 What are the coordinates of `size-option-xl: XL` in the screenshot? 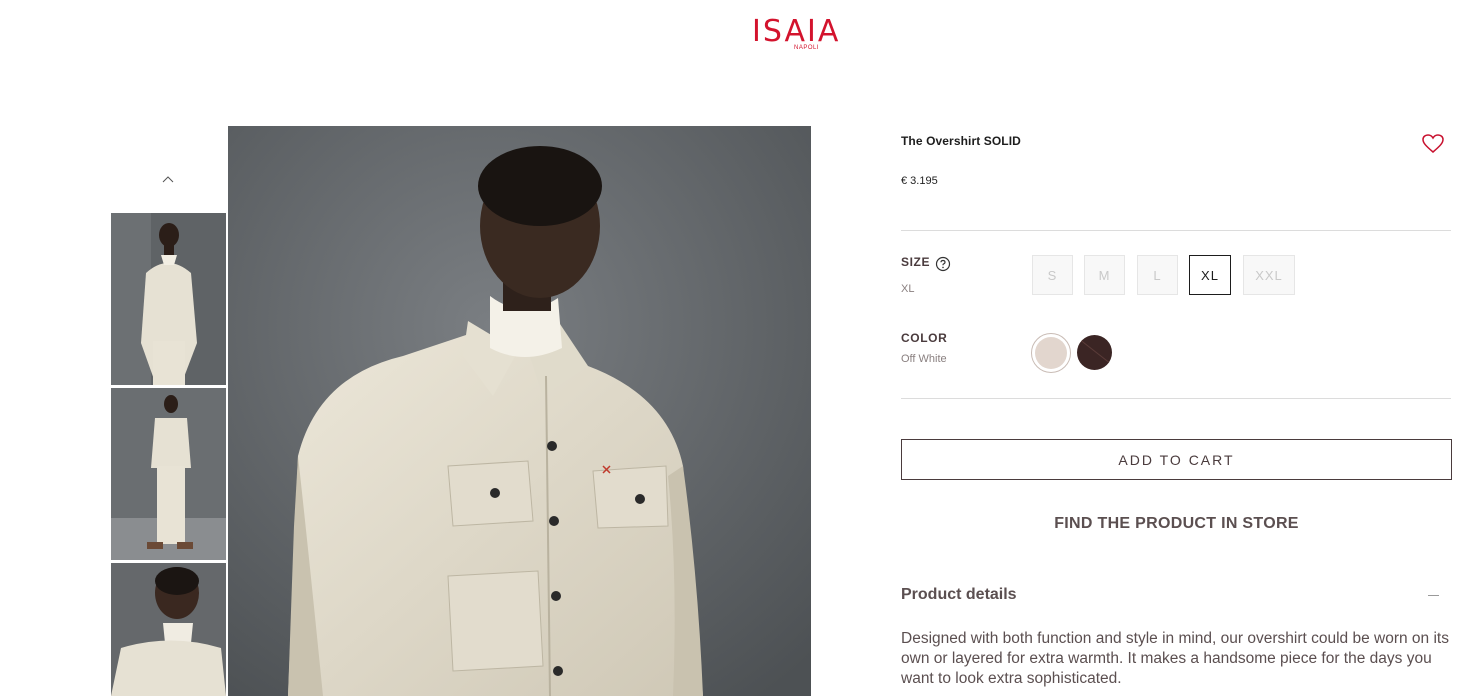 It's located at (1210, 275).